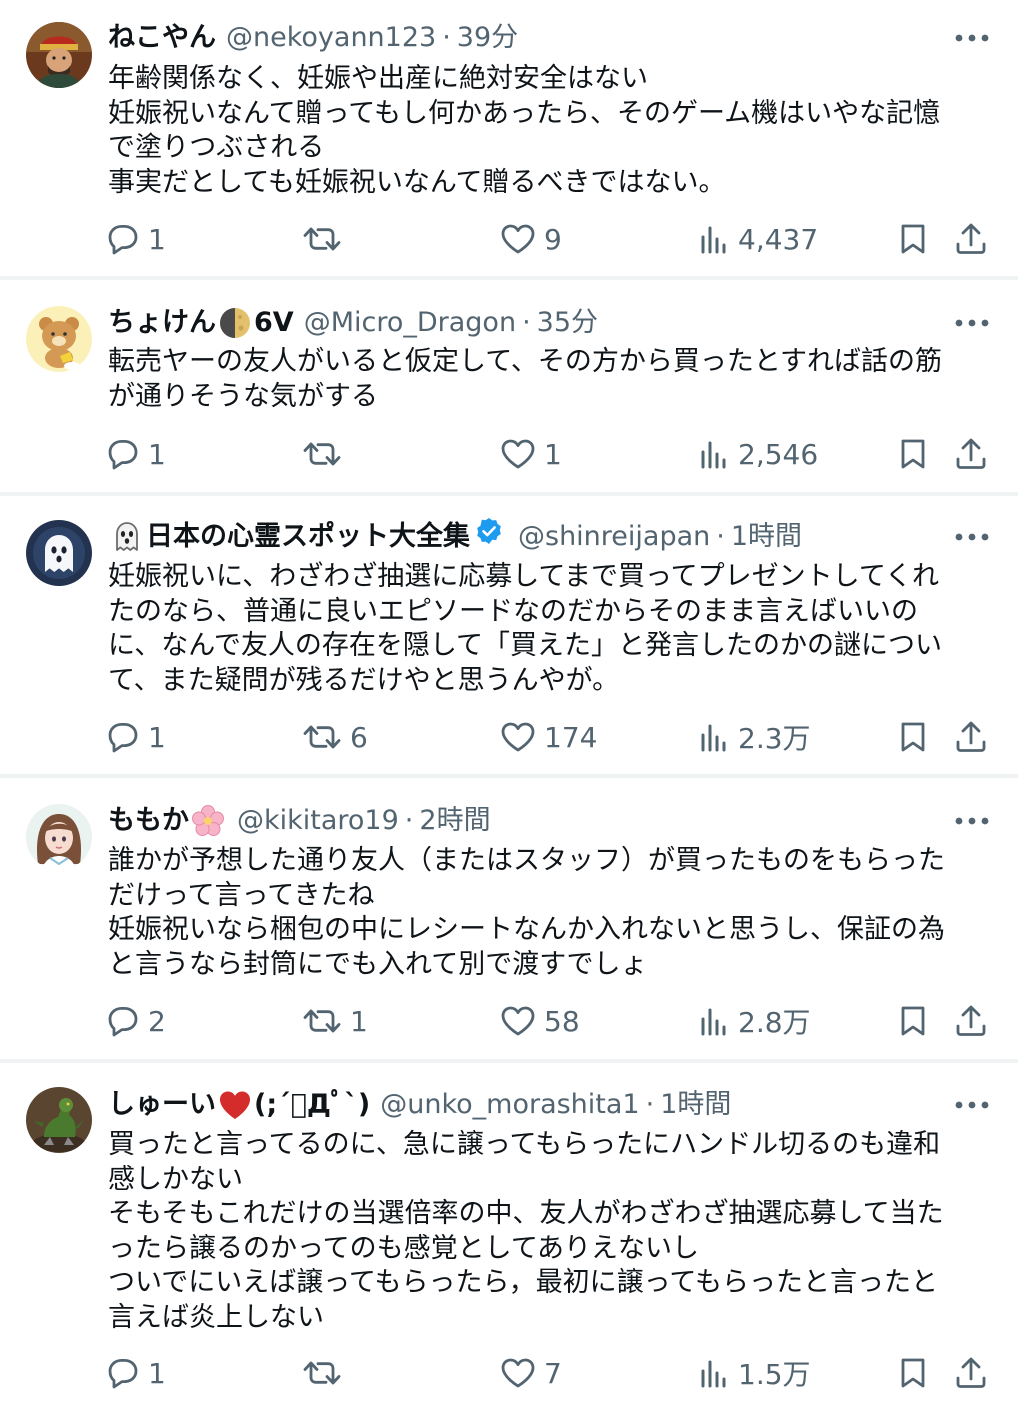  What do you see at coordinates (318, 821) in the screenshot?
I see `user-handle: @kikitaro19` at bounding box center [318, 821].